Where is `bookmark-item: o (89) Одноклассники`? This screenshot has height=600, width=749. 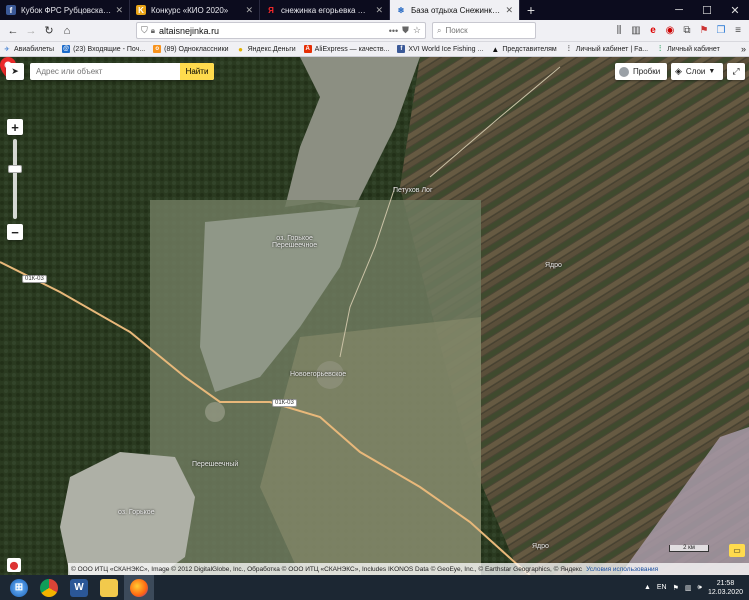 bookmark-item: o (89) Одноклассники is located at coordinates (191, 49).